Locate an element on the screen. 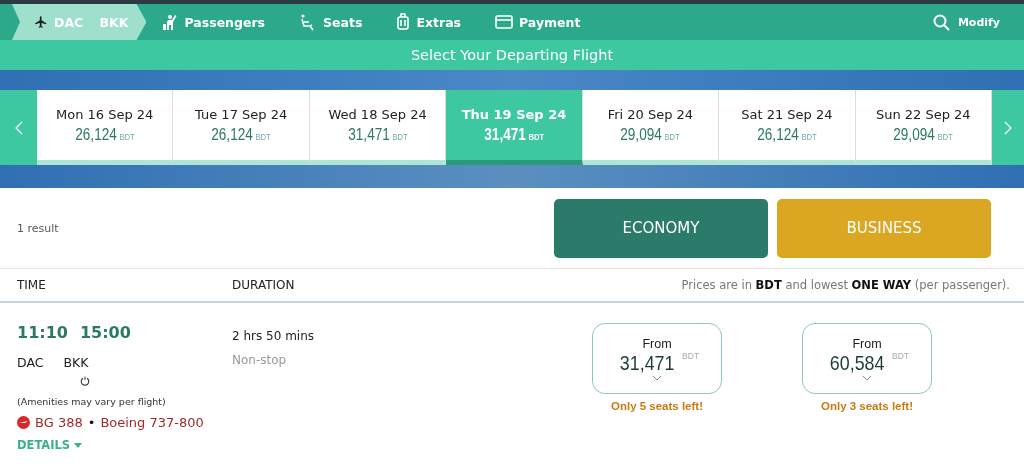 The image size is (1024, 471). fare-option: From 60,584 BDT is located at coordinates (867, 358).